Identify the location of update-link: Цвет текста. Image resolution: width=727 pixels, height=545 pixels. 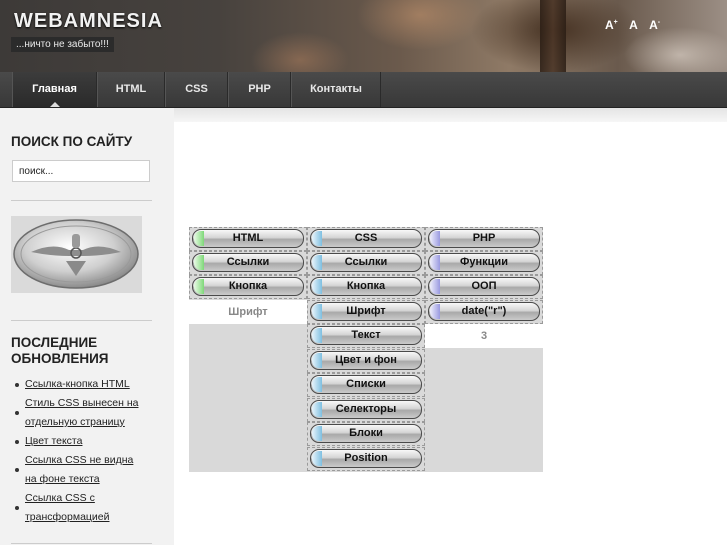
(95, 441).